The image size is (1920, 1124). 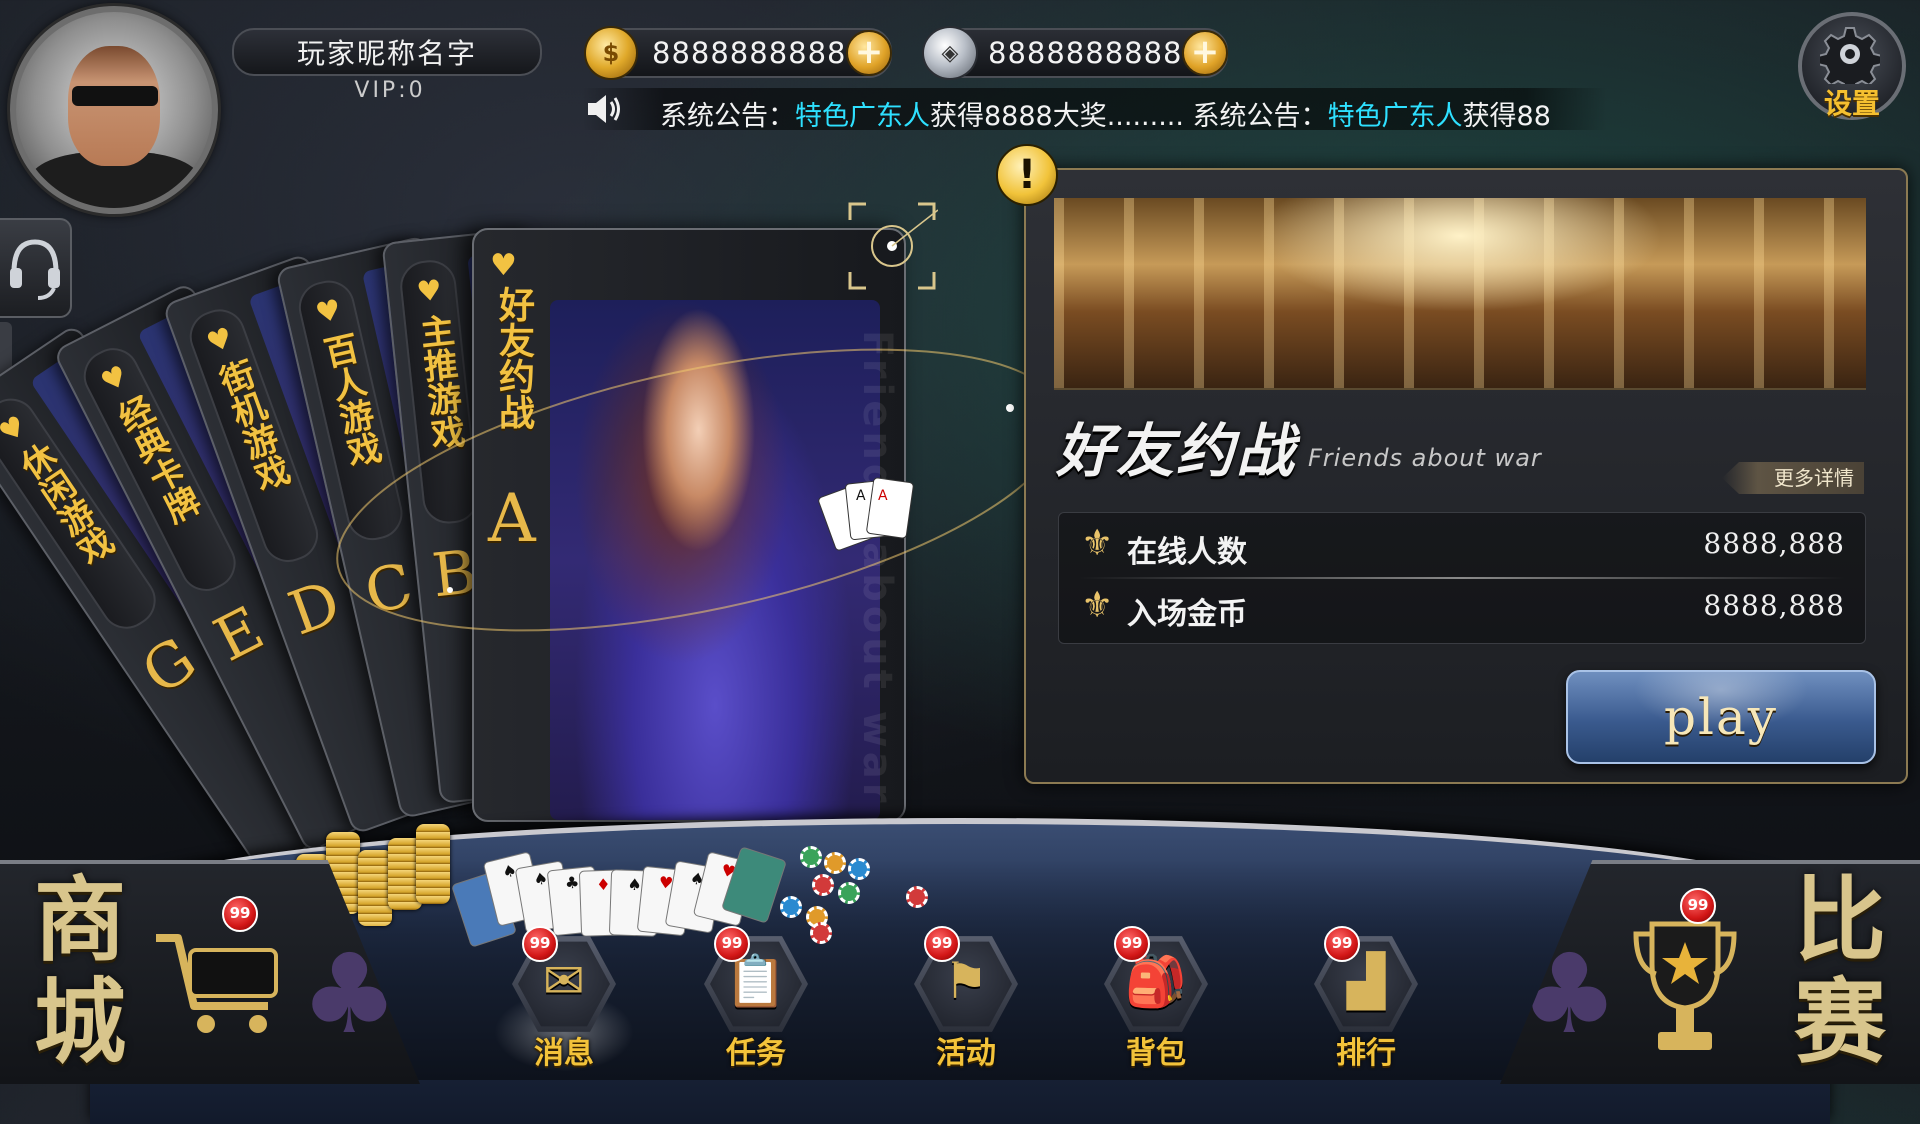 I want to click on panel-stats: ⚜ 在线人数 8888,888 ⚜ 入场金币 8888,888, so click(x=1462, y=578).